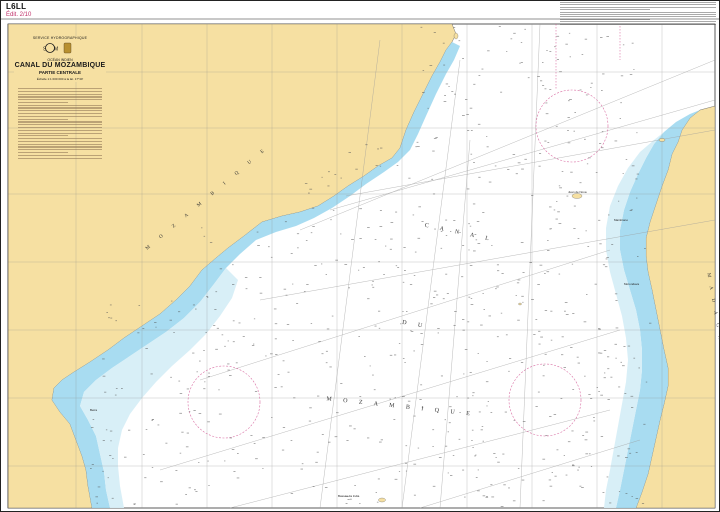  Describe the element at coordinates (60, 65) in the screenshot. I see `chart-title: CANAL DU MOZAMBIQUE` at that location.